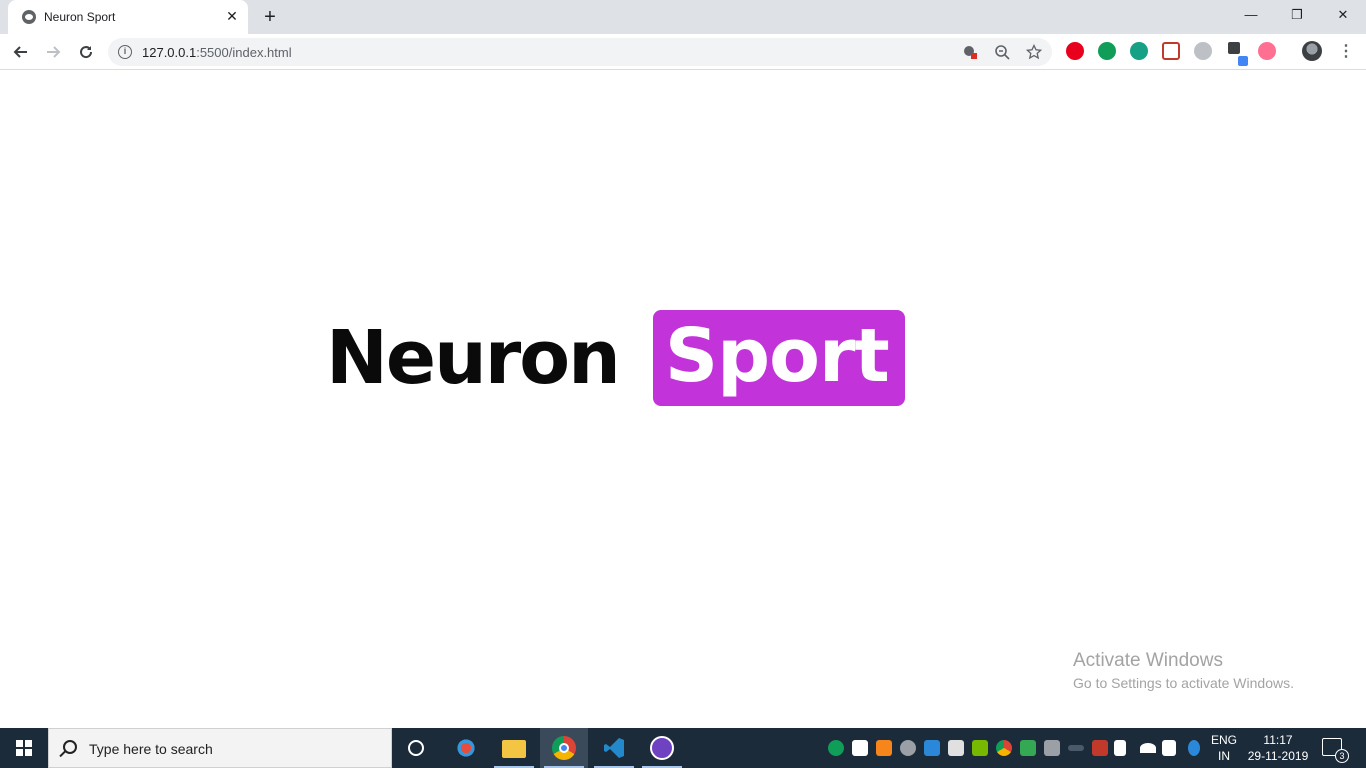 The height and width of the screenshot is (768, 1366). I want to click on vscode-icon, so click(614, 748).